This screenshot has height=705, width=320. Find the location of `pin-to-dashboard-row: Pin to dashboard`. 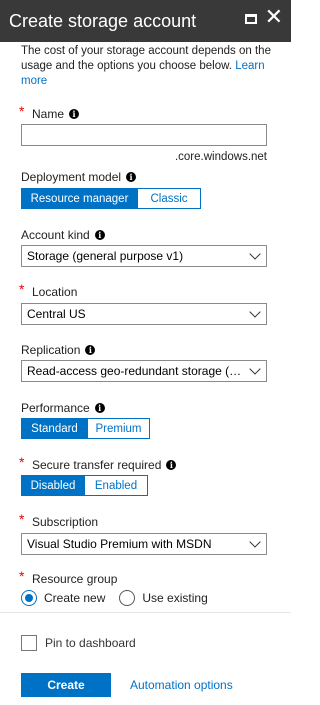

pin-to-dashboard-row: Pin to dashboard is located at coordinates (78, 643).